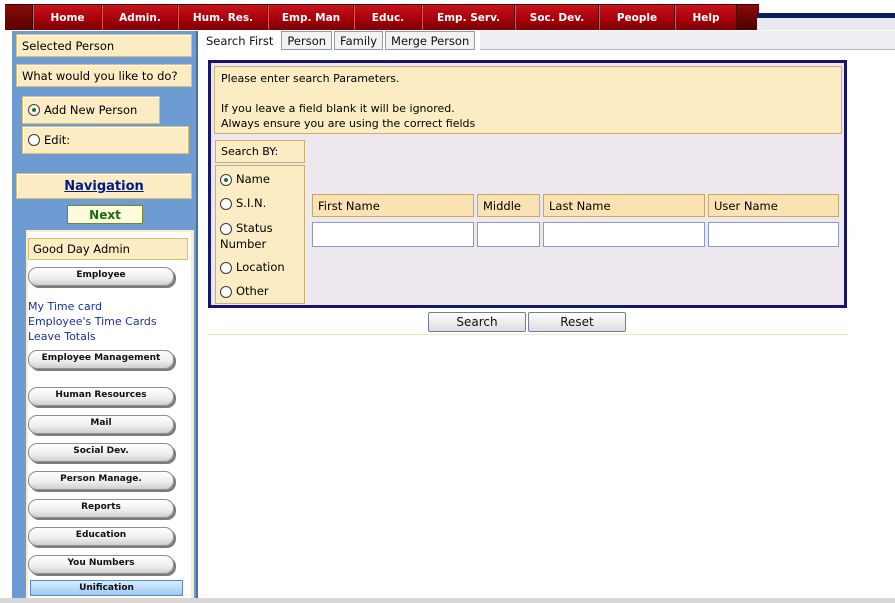  What do you see at coordinates (430, 40) in the screenshot?
I see `tab-merge-person: Merge Person` at bounding box center [430, 40].